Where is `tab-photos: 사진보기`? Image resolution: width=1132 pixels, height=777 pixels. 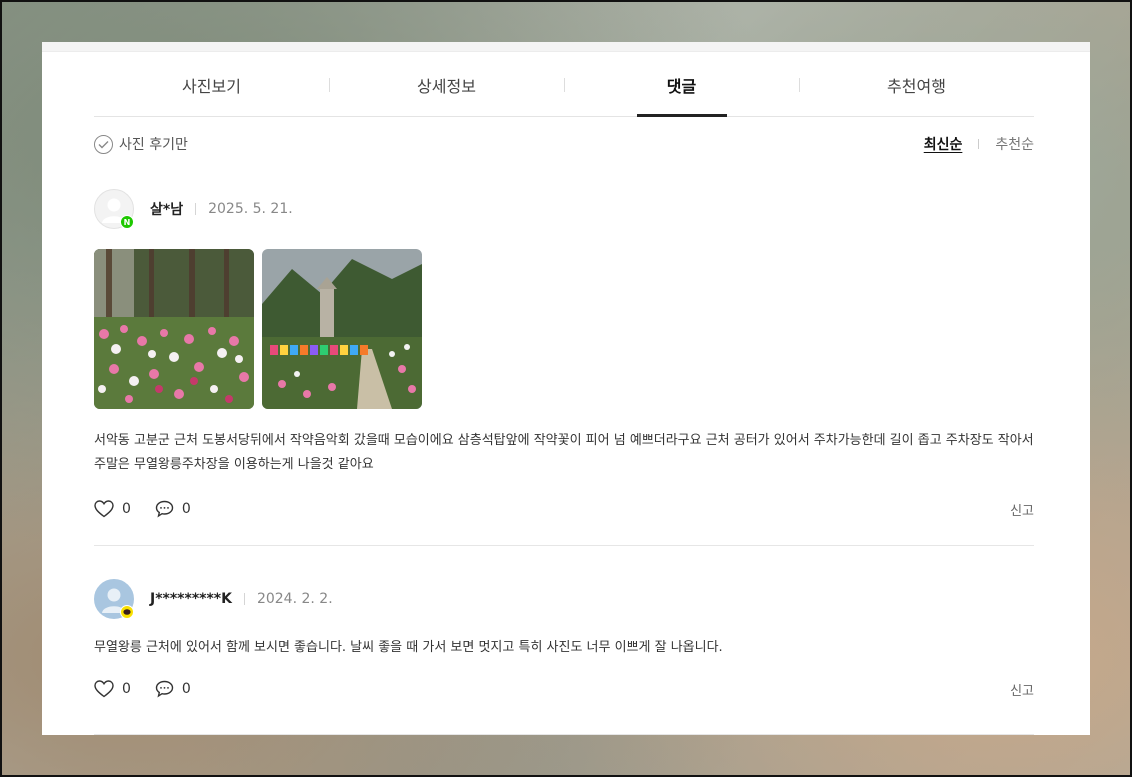 tab-photos: 사진보기 is located at coordinates (211, 85).